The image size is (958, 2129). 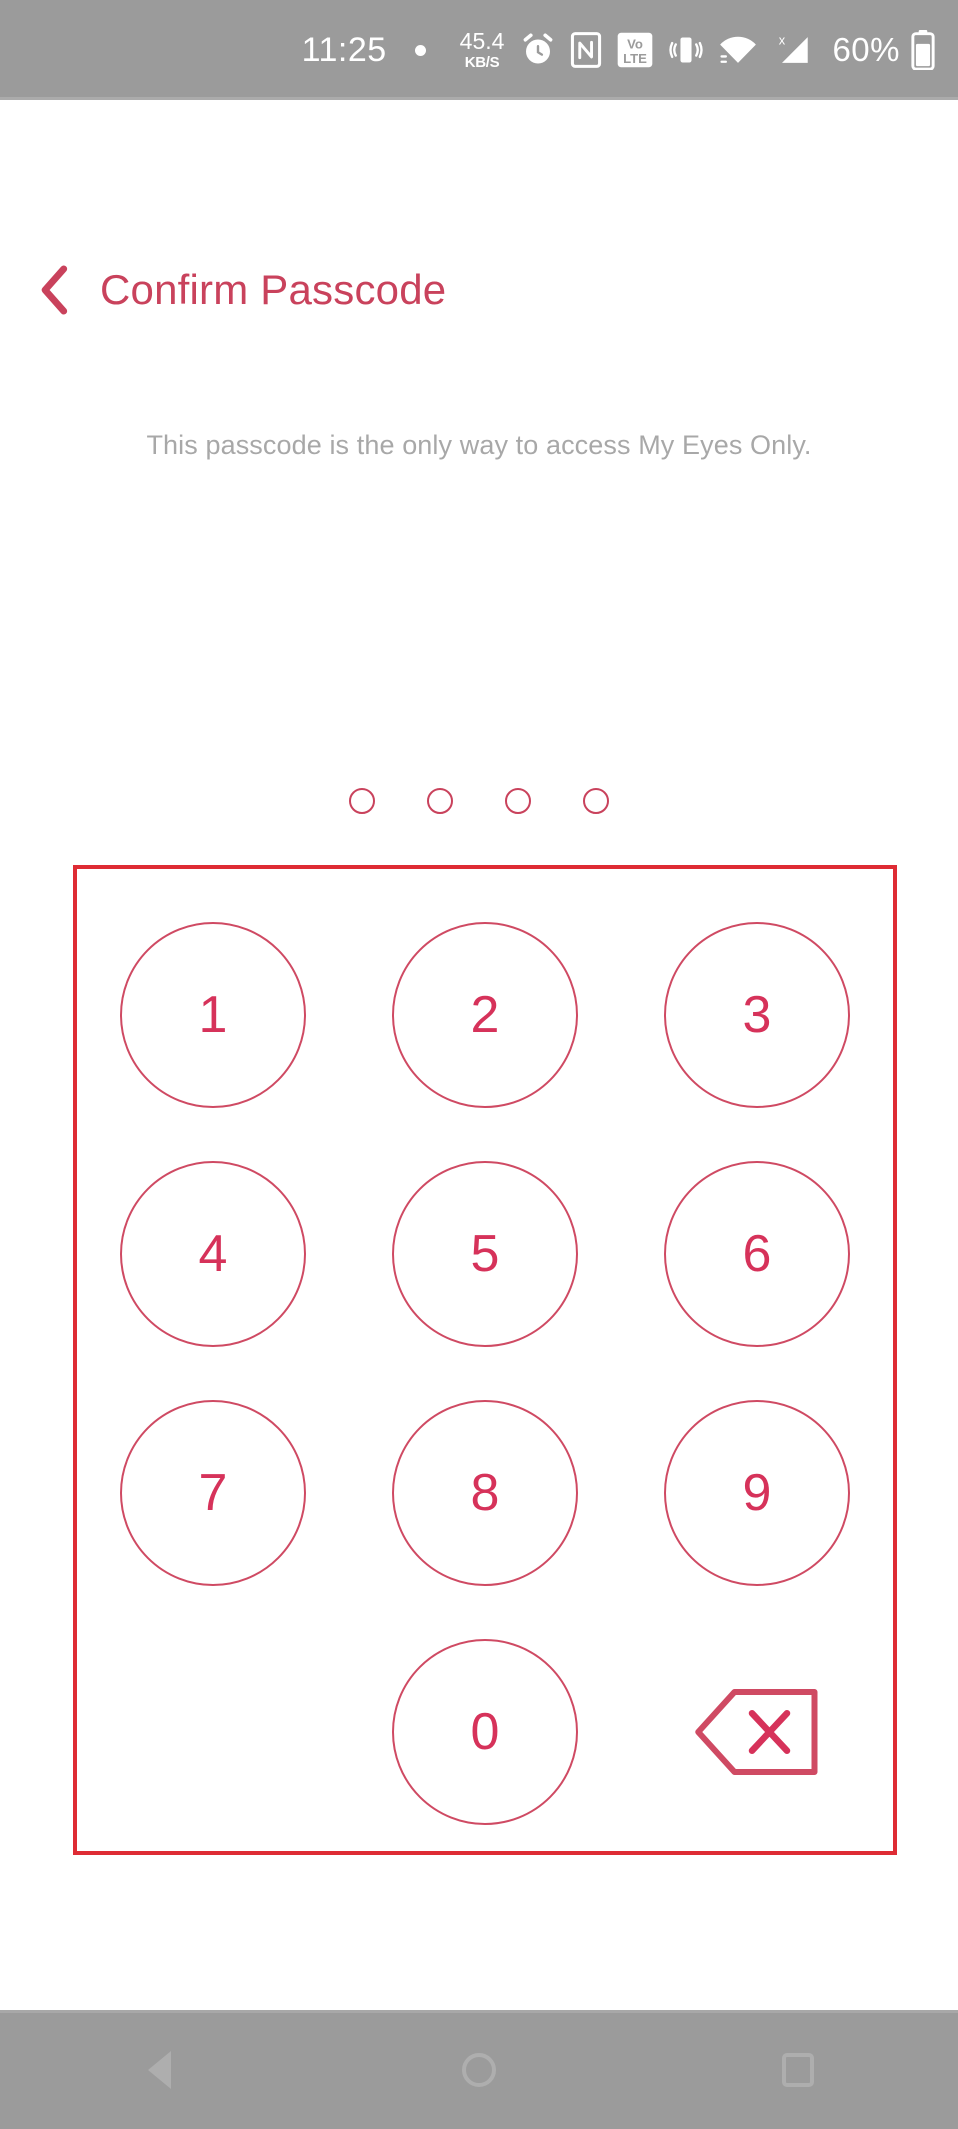 I want to click on key-0: 0, so click(x=484, y=1731).